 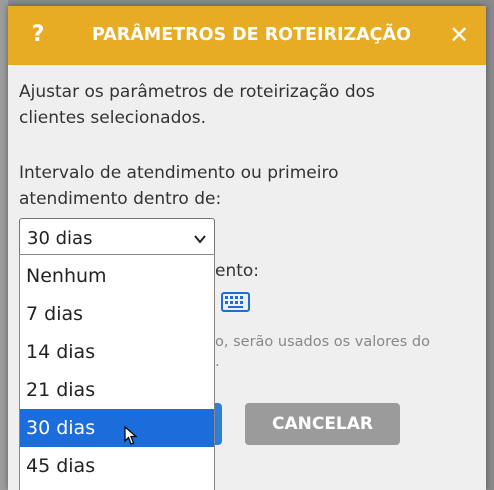 I want to click on dialog-title: PARÂMETROS DE ROTEIRIZAÇÃO, so click(x=251, y=35).